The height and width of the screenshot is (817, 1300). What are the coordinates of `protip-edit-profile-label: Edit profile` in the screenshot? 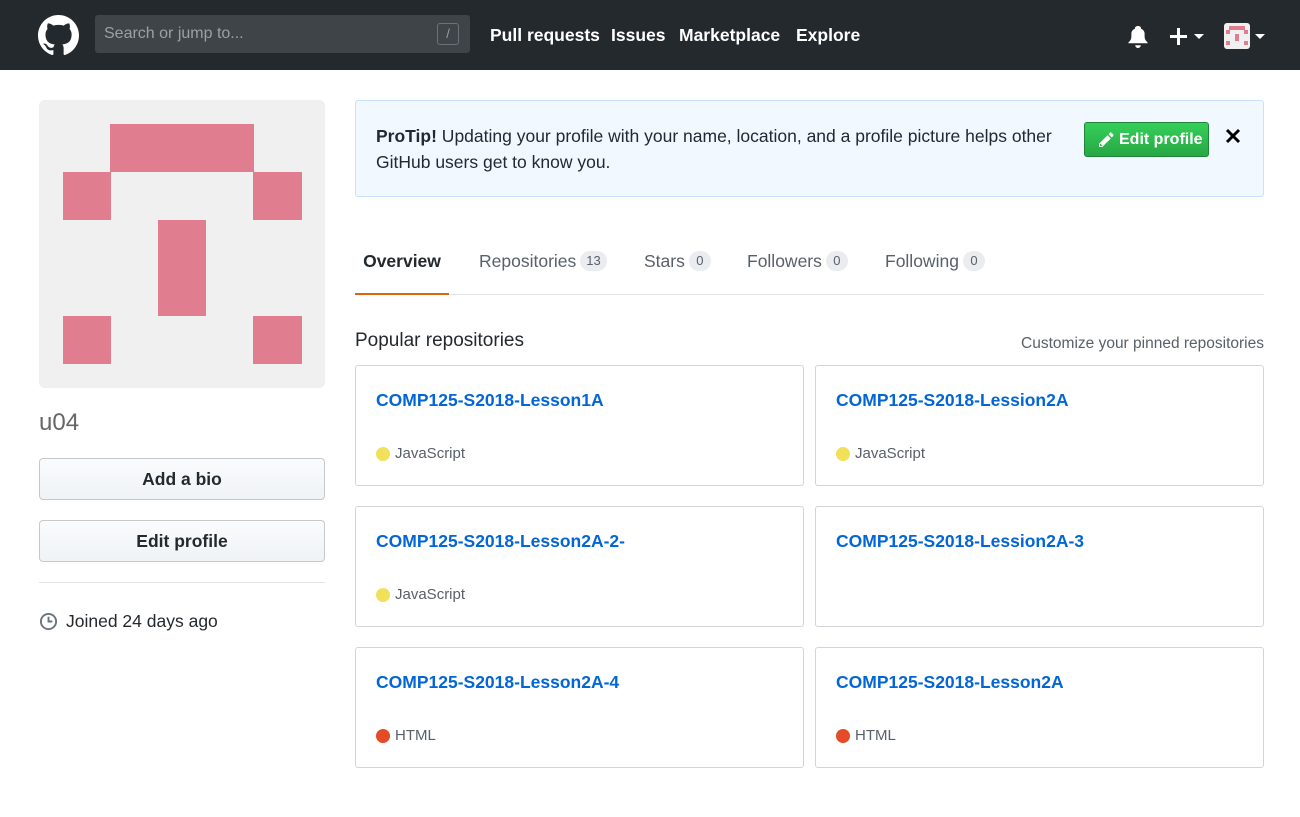 It's located at (1161, 139).